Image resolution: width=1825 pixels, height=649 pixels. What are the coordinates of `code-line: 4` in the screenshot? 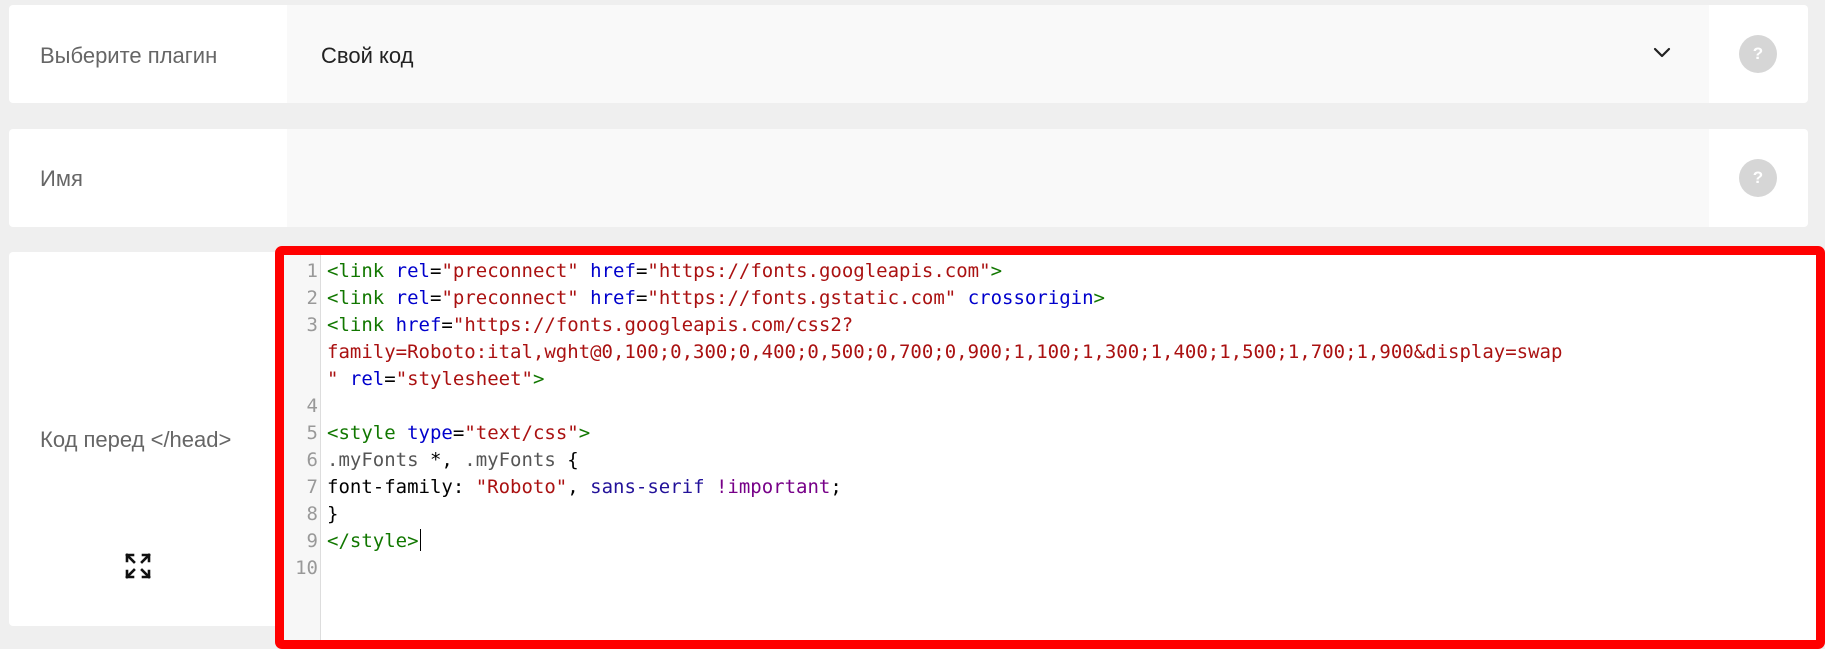 It's located at (1061, 406).